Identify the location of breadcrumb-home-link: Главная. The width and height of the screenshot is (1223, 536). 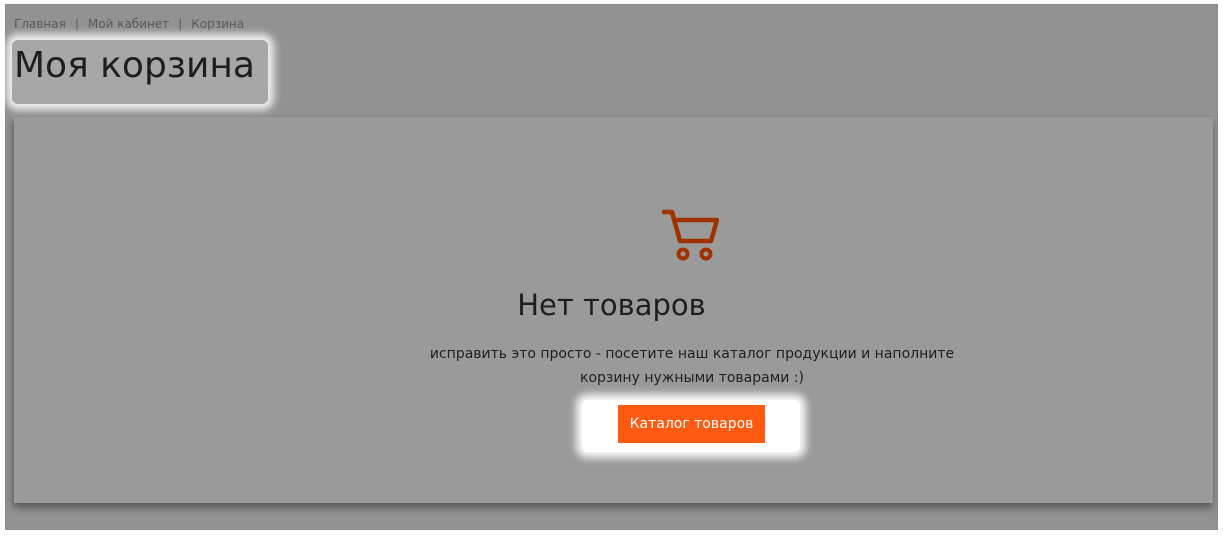
(40, 24).